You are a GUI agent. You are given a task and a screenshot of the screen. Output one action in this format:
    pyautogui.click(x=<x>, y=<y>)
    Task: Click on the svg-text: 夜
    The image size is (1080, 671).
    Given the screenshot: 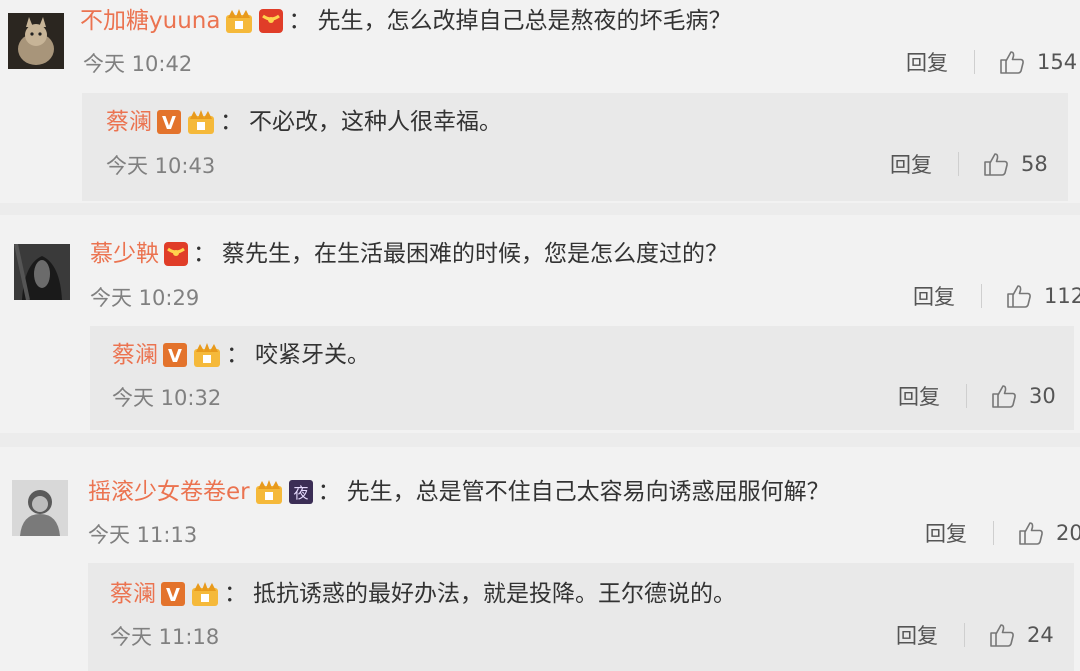 What is the action you would take?
    pyautogui.click(x=300, y=493)
    